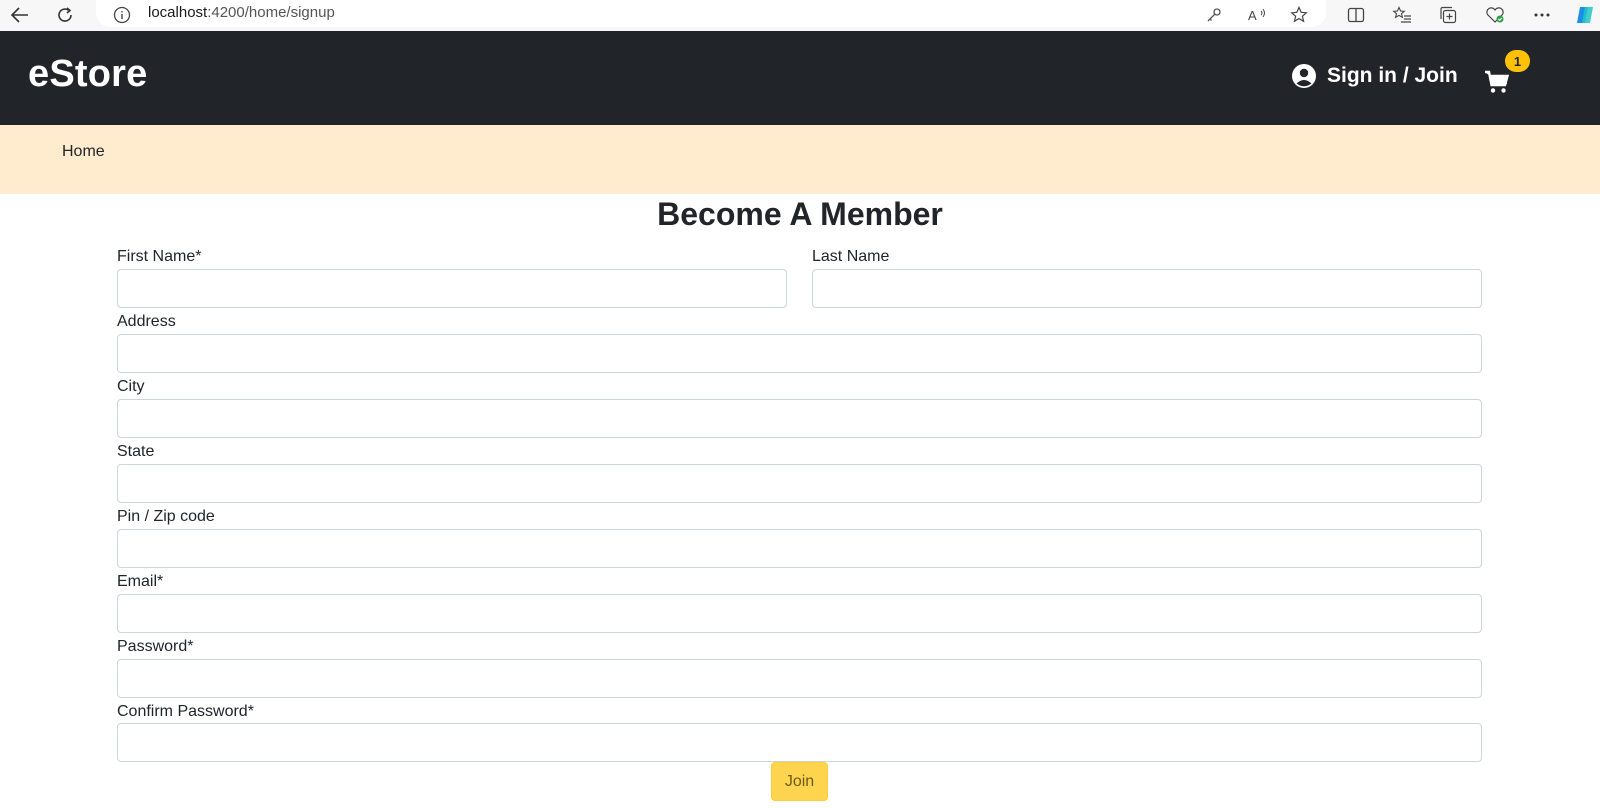 This screenshot has width=1600, height=809. What do you see at coordinates (122, 15) in the screenshot?
I see `site-info-icon` at bounding box center [122, 15].